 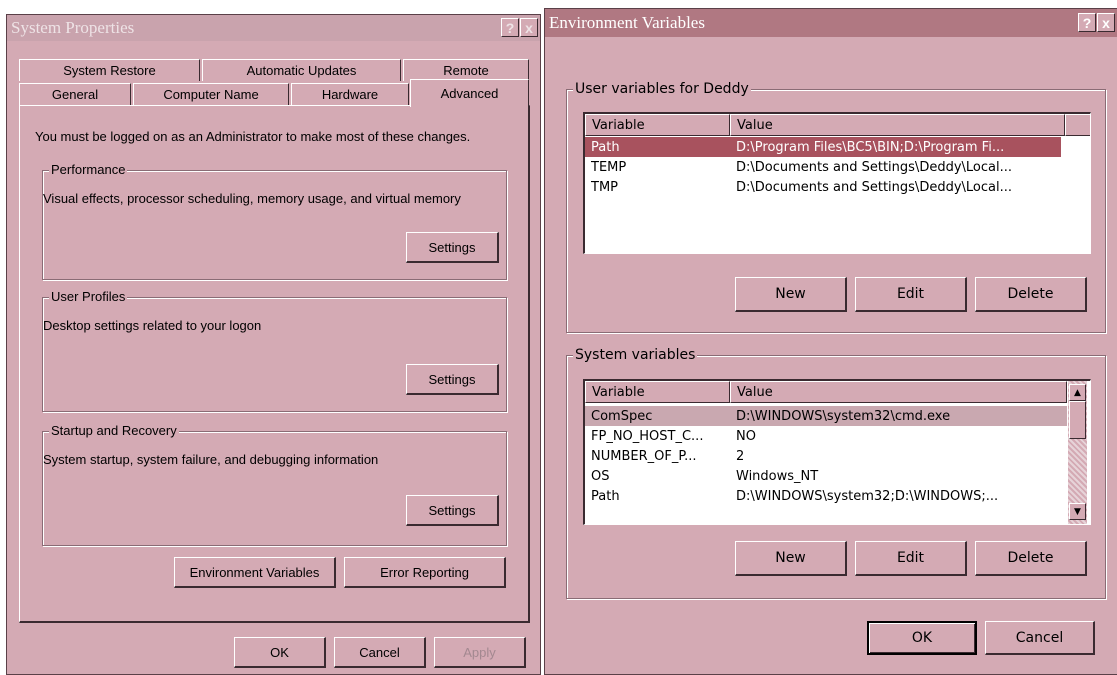 I want to click on environment-variables-titlebar: Environment Variables ? x, so click(x=831, y=23).